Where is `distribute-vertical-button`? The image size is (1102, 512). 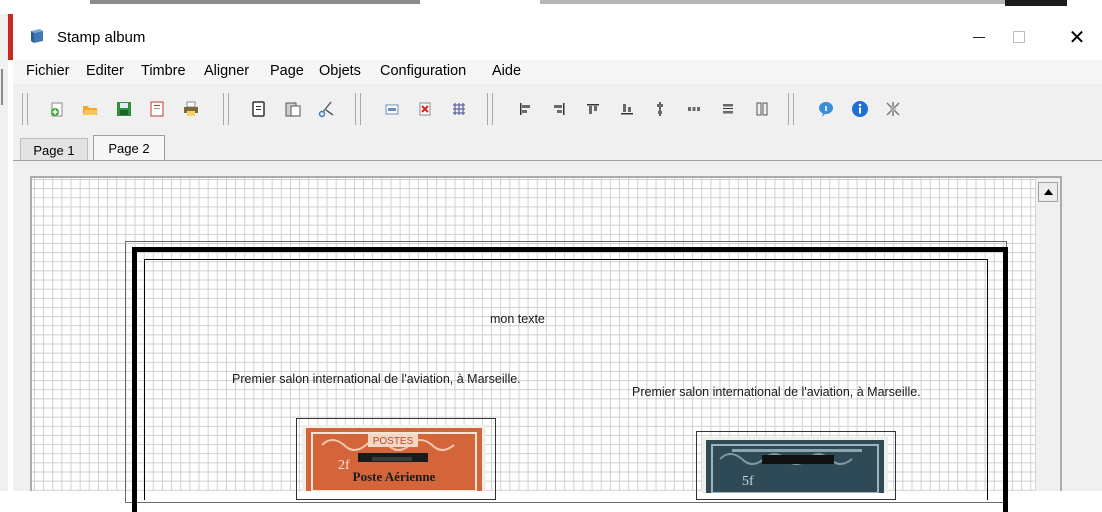 distribute-vertical-button is located at coordinates (728, 109).